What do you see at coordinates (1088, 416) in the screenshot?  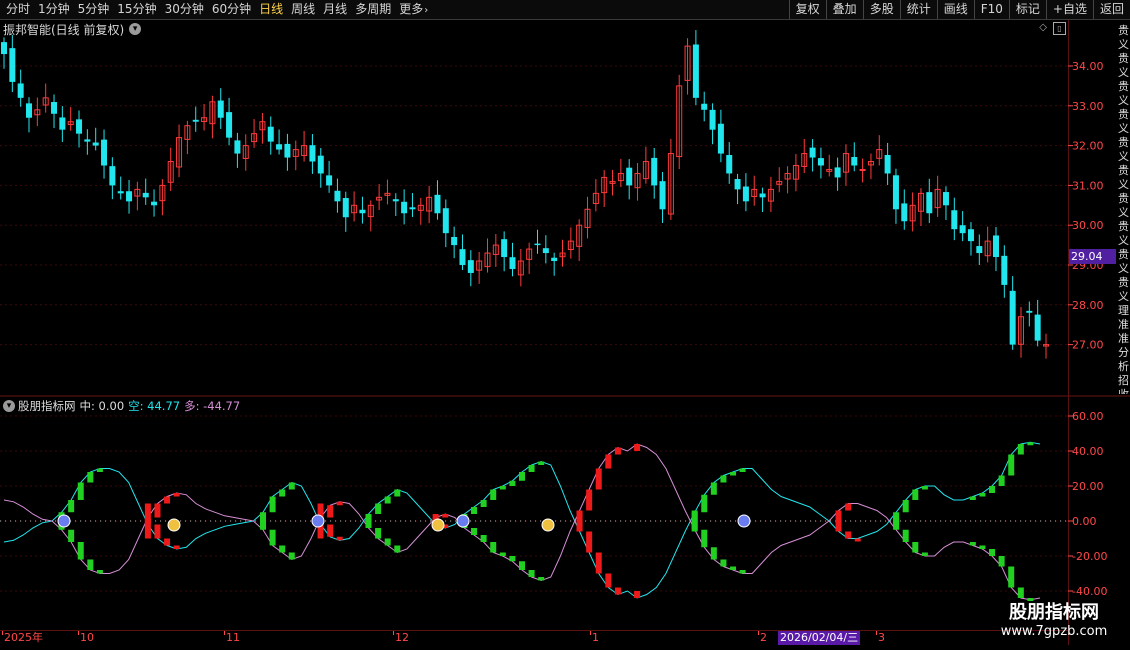 I see `indicator-axis-label: 60.00` at bounding box center [1088, 416].